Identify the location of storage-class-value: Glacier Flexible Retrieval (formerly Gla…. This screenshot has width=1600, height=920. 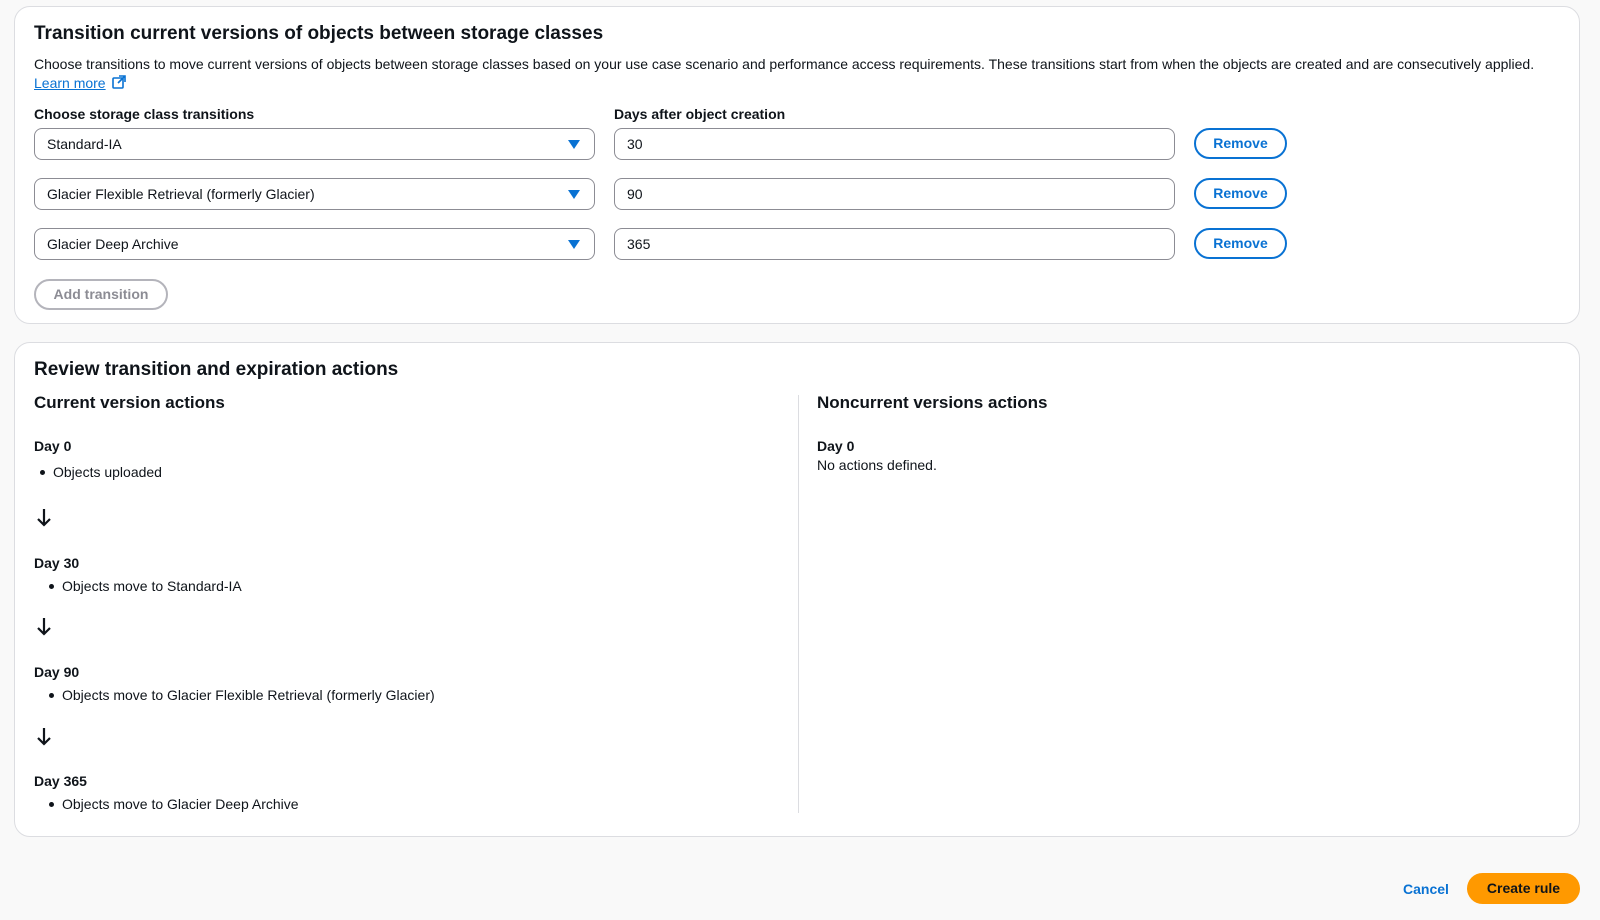
(181, 194).